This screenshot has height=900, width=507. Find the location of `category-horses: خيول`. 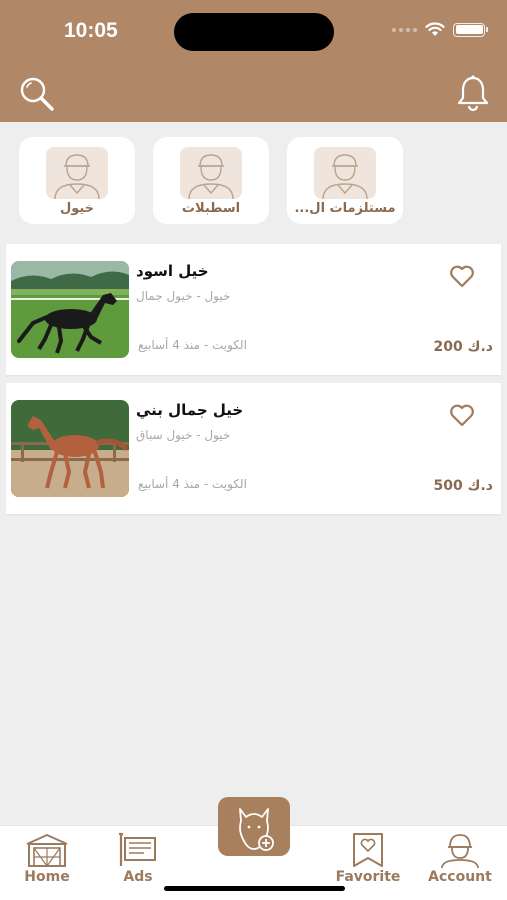

category-horses: خيول is located at coordinates (77, 180).